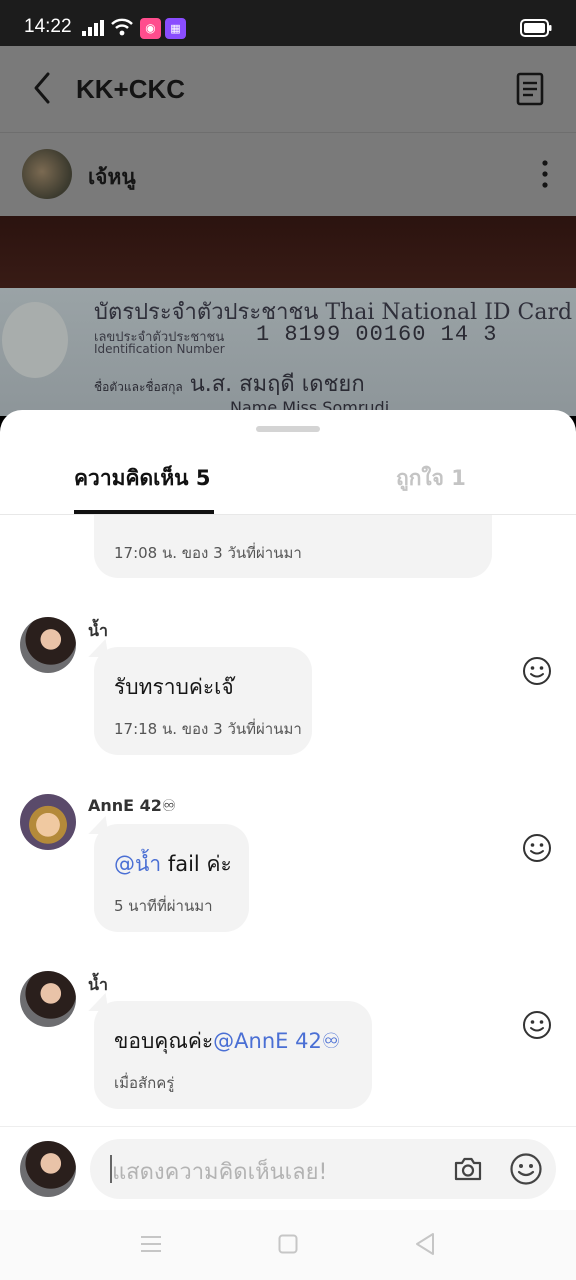  What do you see at coordinates (526, 1169) in the screenshot?
I see `emoji-icon` at bounding box center [526, 1169].